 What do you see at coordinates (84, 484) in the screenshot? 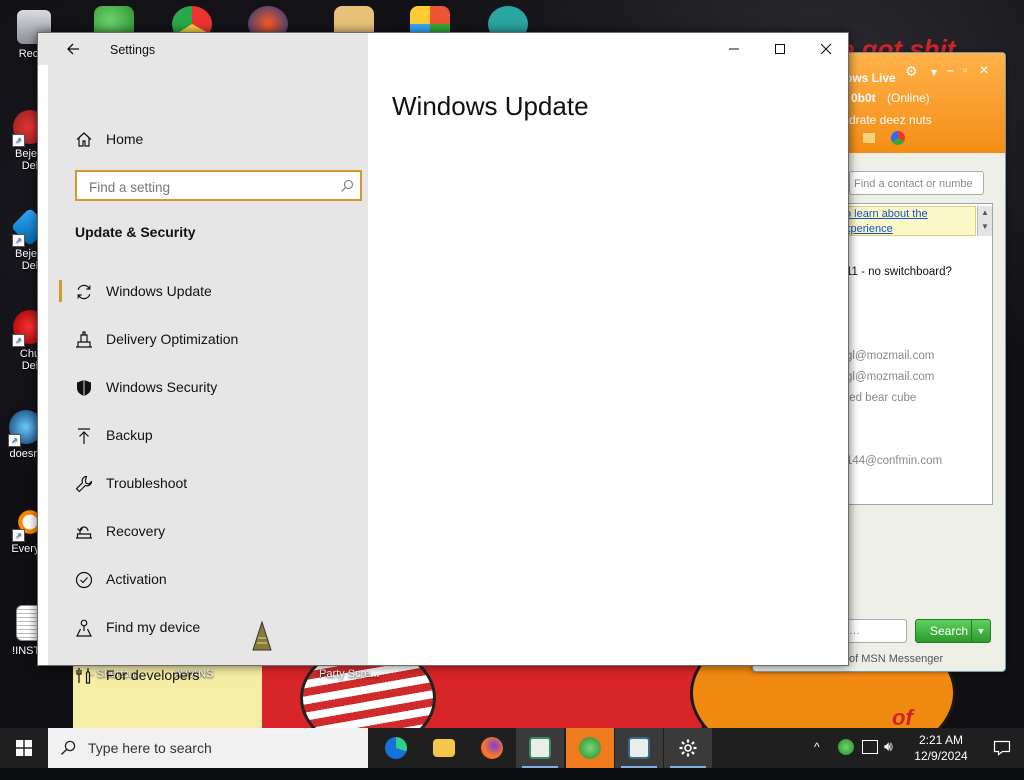
I see `wrench-icon` at bounding box center [84, 484].